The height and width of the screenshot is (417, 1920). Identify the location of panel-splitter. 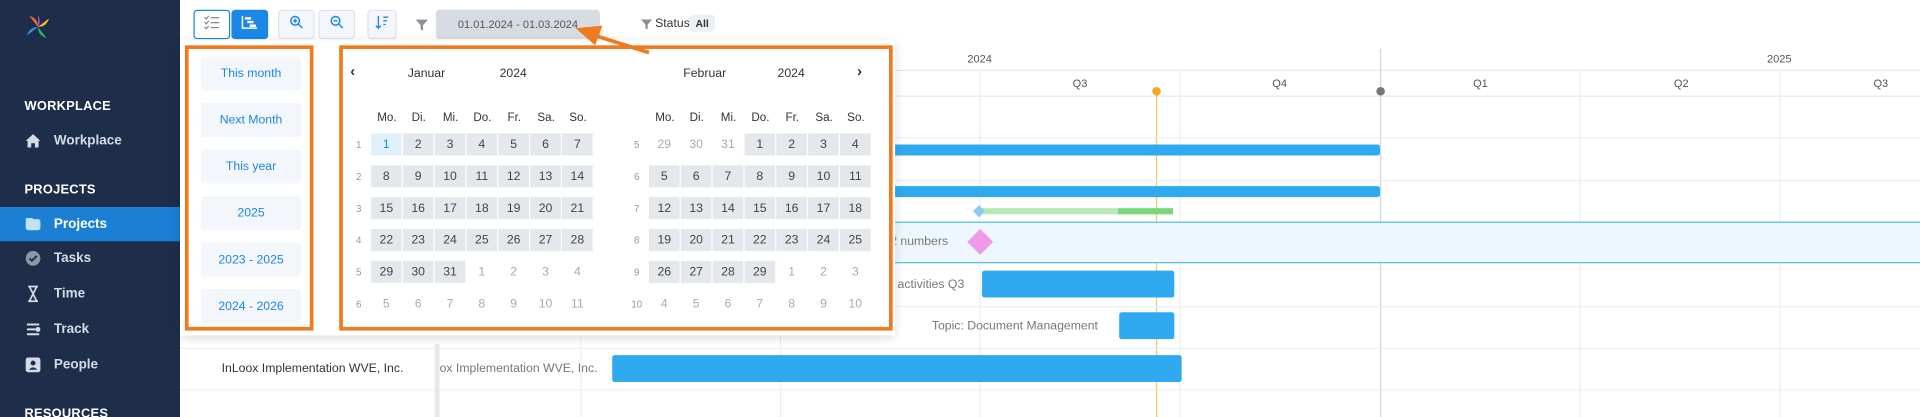
(437, 380).